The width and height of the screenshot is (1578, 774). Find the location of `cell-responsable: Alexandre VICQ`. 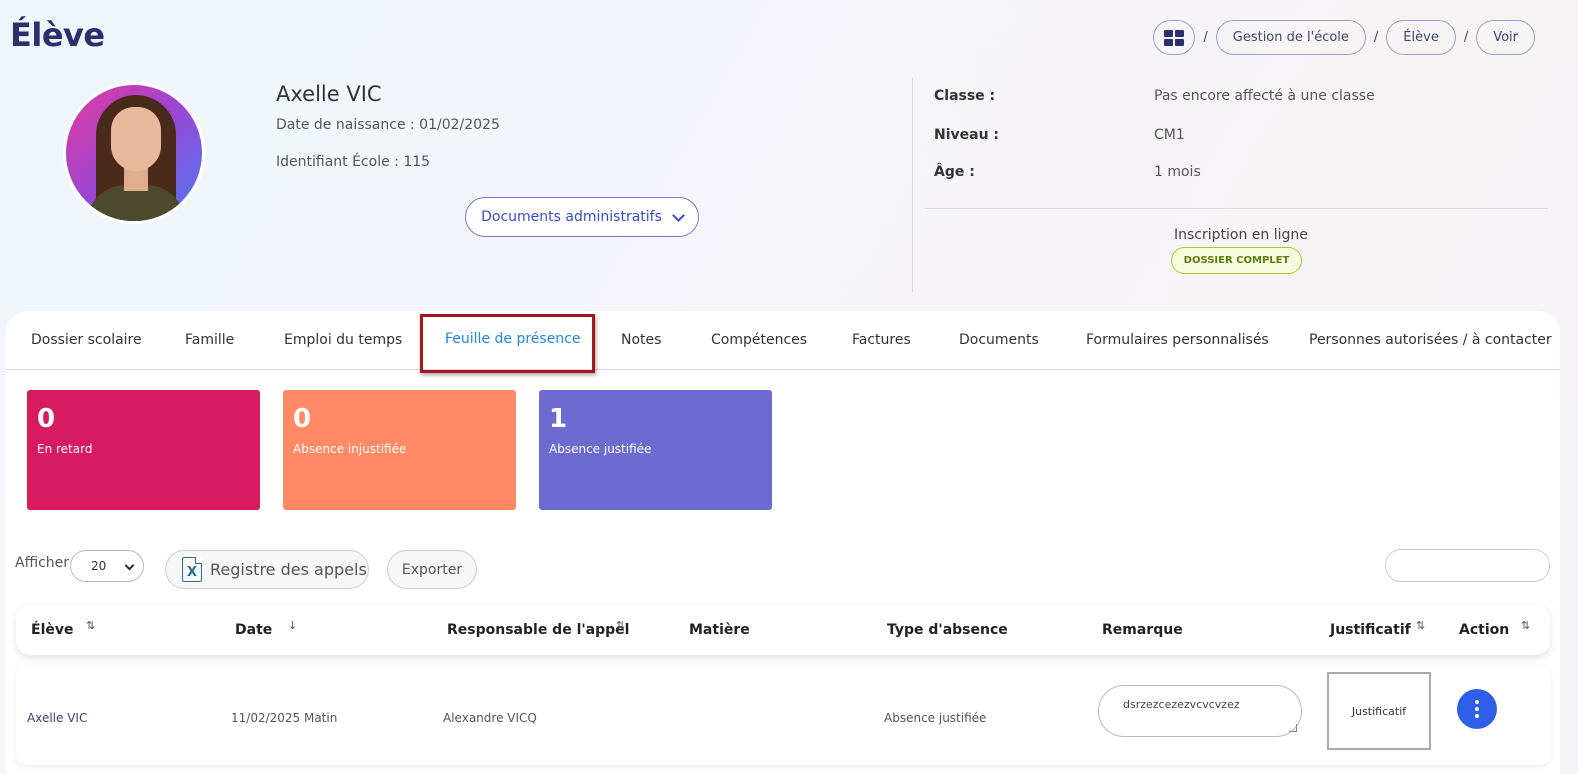

cell-responsable: Alexandre VICQ is located at coordinates (490, 718).